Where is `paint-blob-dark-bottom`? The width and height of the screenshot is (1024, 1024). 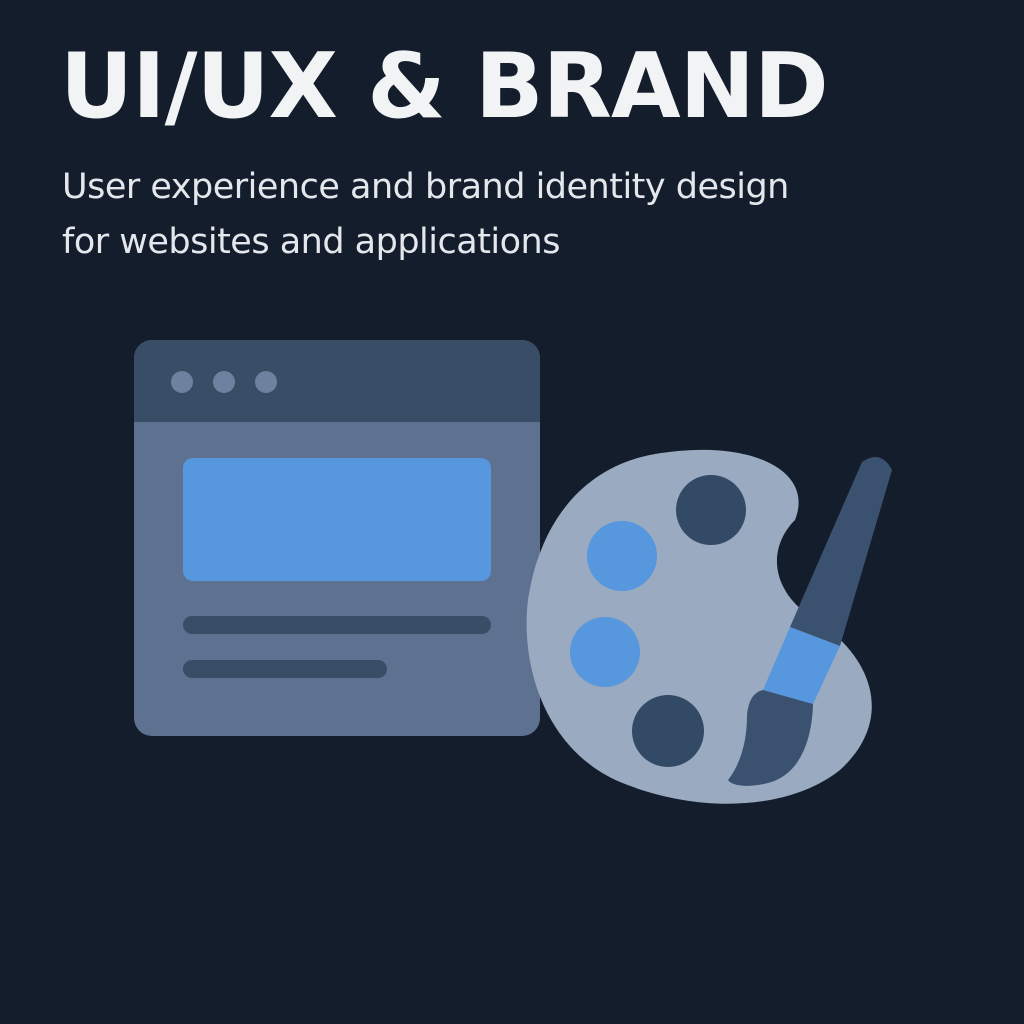 paint-blob-dark-bottom is located at coordinates (668, 731).